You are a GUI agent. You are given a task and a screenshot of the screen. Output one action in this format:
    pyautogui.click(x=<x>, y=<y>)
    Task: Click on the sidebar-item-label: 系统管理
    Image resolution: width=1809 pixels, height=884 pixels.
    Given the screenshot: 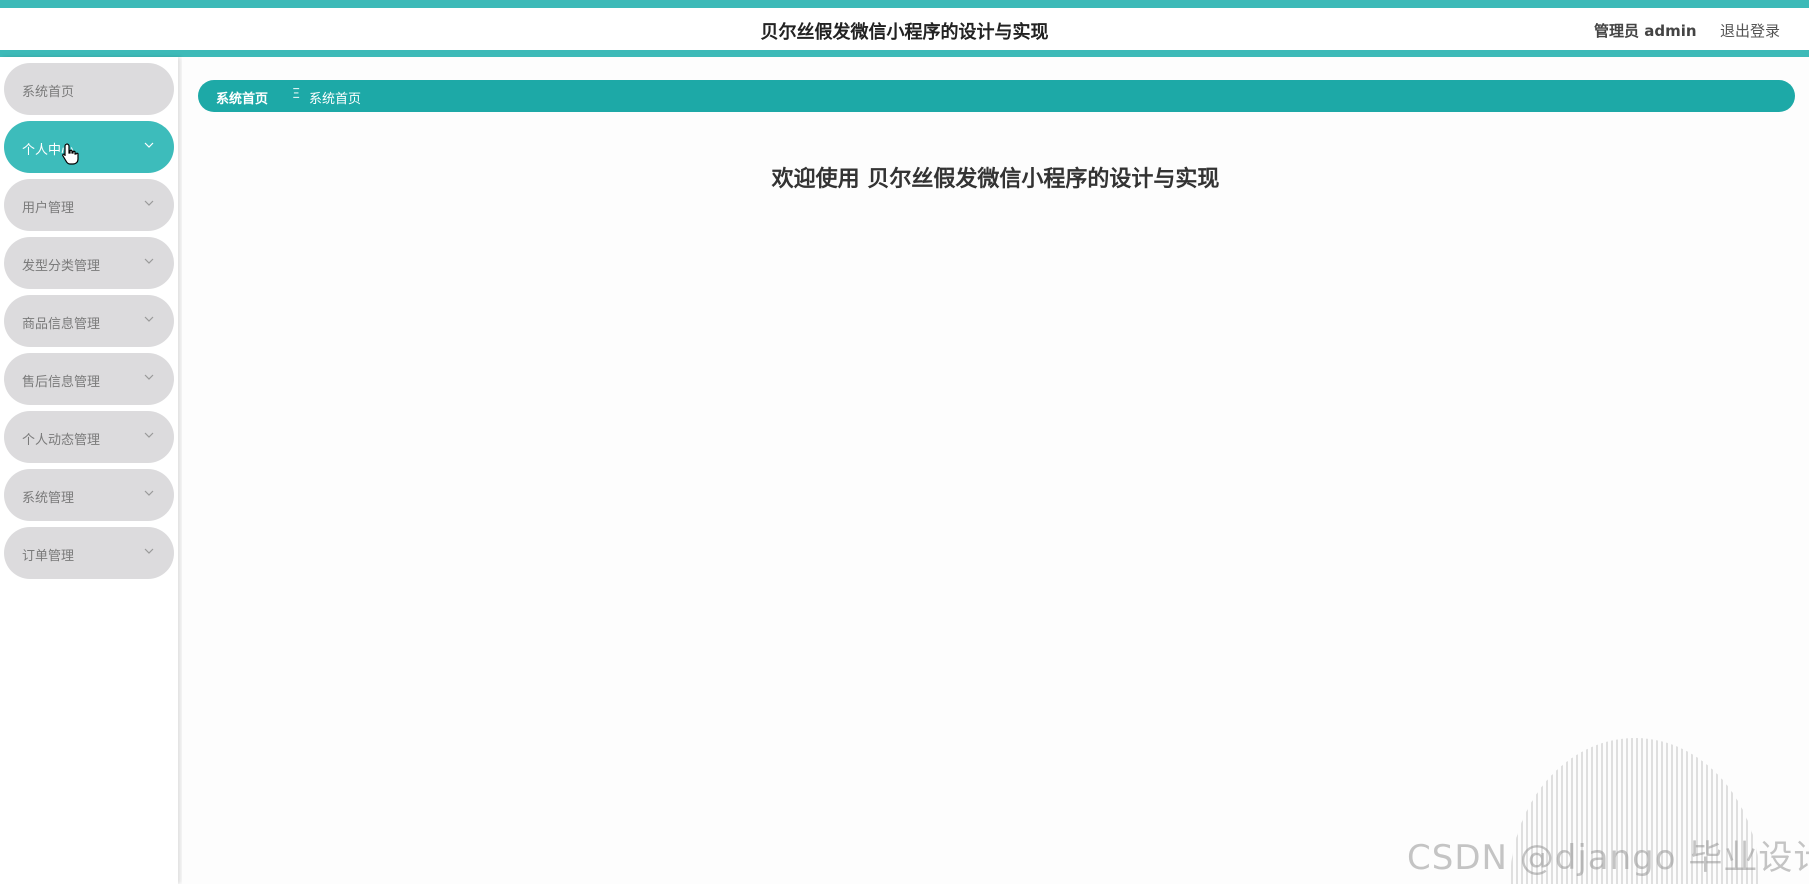 What is the action you would take?
    pyautogui.click(x=48, y=498)
    